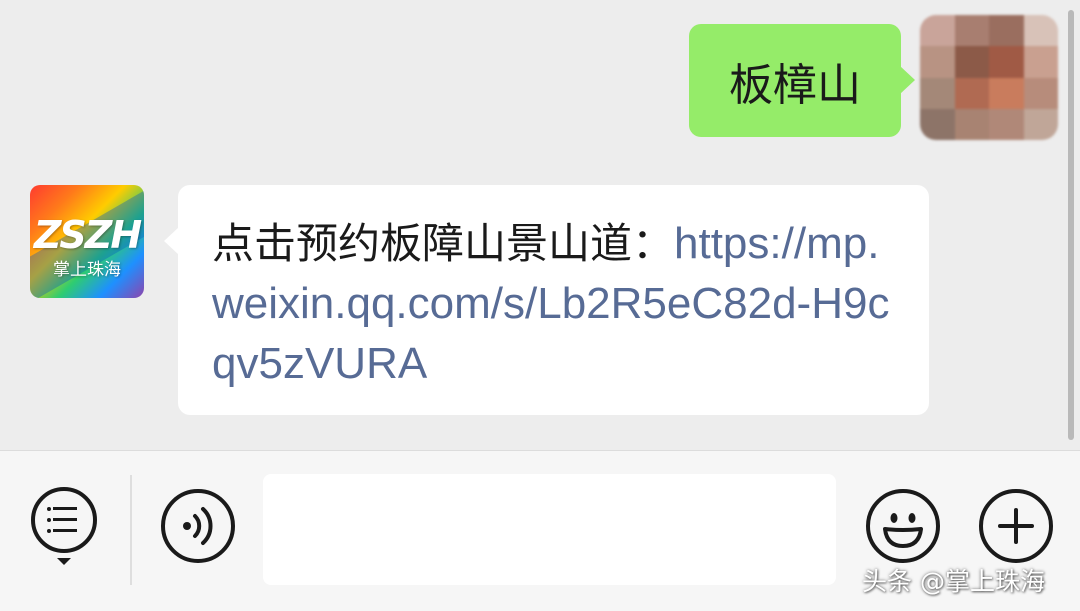 The height and width of the screenshot is (611, 1080). Describe the element at coordinates (1071, 225) in the screenshot. I see `chat-scrollbar` at that location.